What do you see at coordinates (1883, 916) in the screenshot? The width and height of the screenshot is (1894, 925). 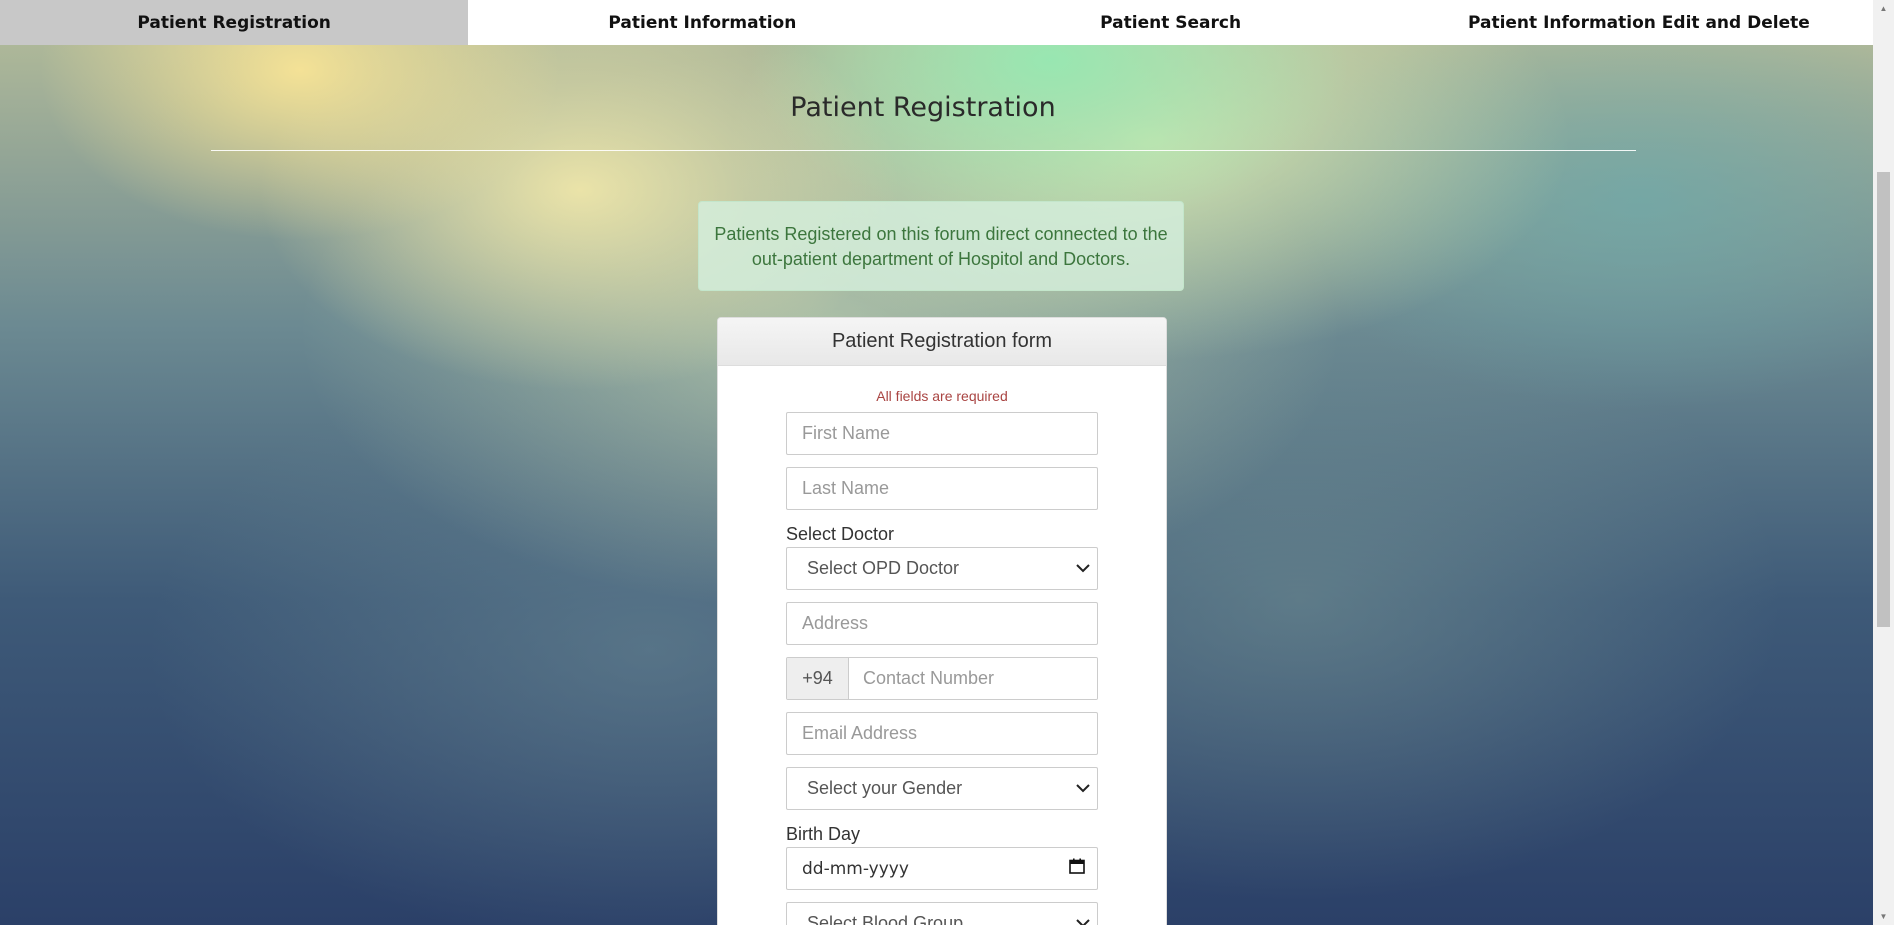 I see `scroll-down-arrow-icon: ▼` at bounding box center [1883, 916].